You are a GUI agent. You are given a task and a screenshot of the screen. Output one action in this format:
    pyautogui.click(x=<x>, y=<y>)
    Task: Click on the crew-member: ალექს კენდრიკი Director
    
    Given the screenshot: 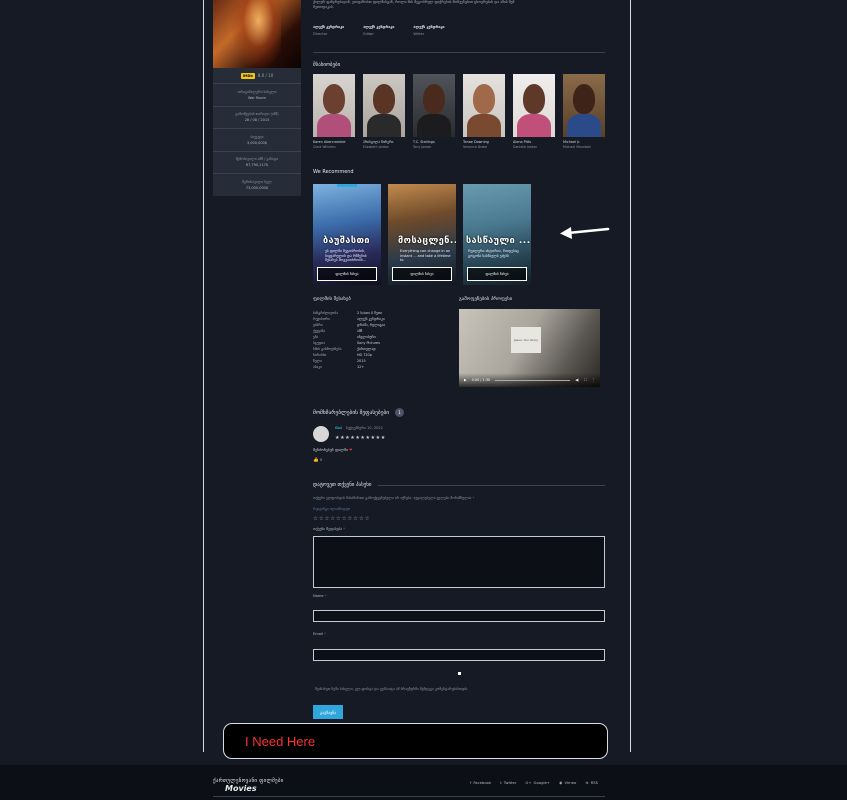 What is the action you would take?
    pyautogui.click(x=328, y=30)
    